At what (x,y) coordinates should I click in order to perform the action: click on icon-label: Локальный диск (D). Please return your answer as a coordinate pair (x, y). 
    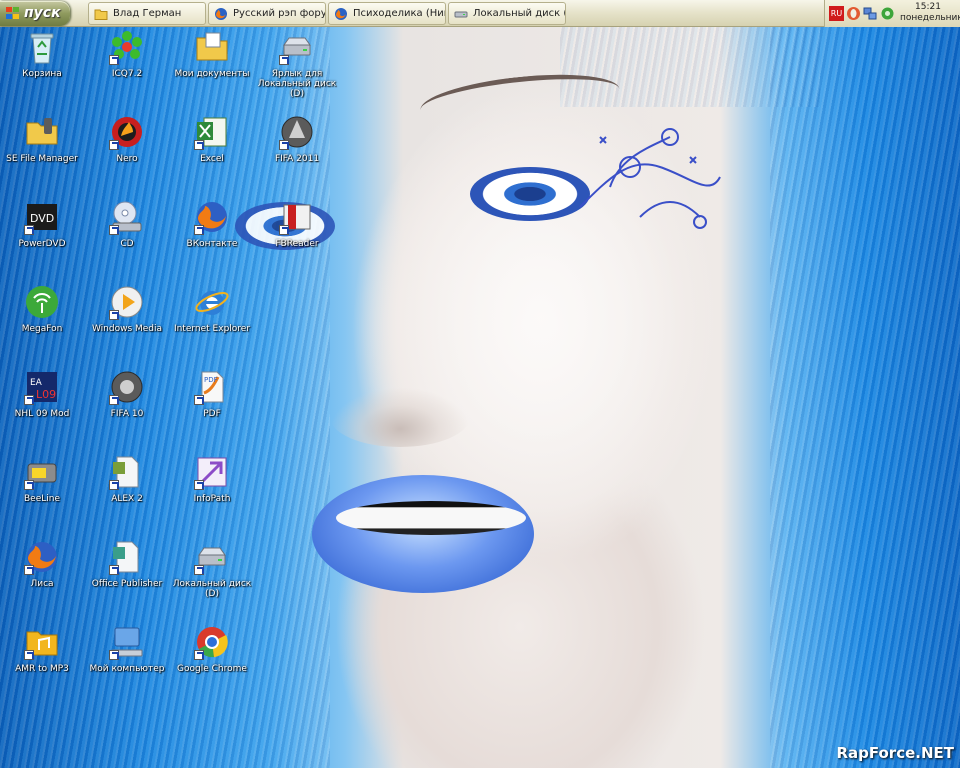
    Looking at the image, I should click on (212, 589).